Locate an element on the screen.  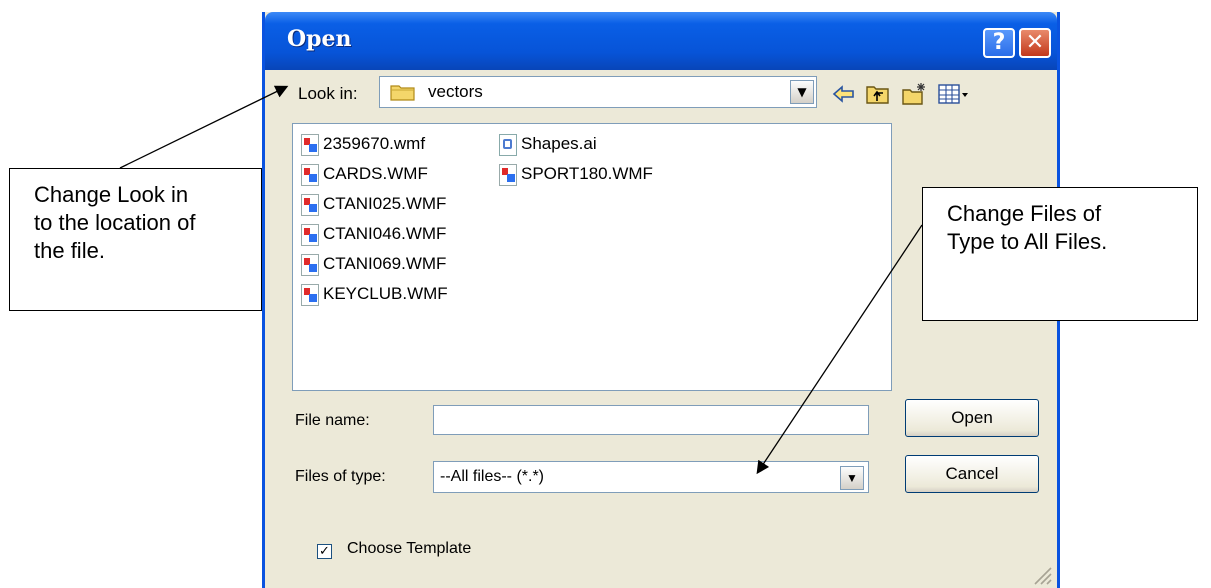
dialog-title: Open is located at coordinates (319, 39).